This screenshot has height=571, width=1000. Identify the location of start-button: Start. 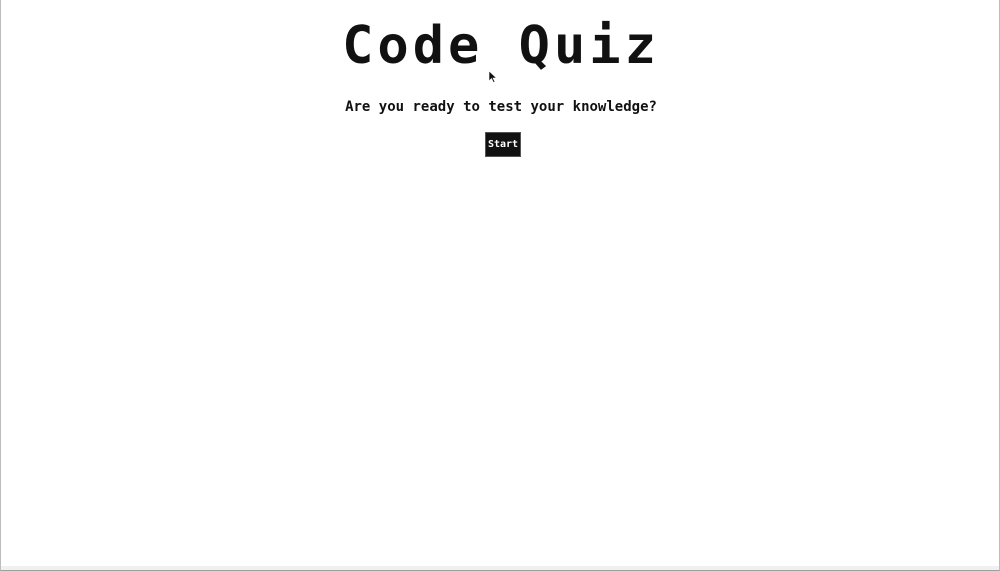
(503, 144).